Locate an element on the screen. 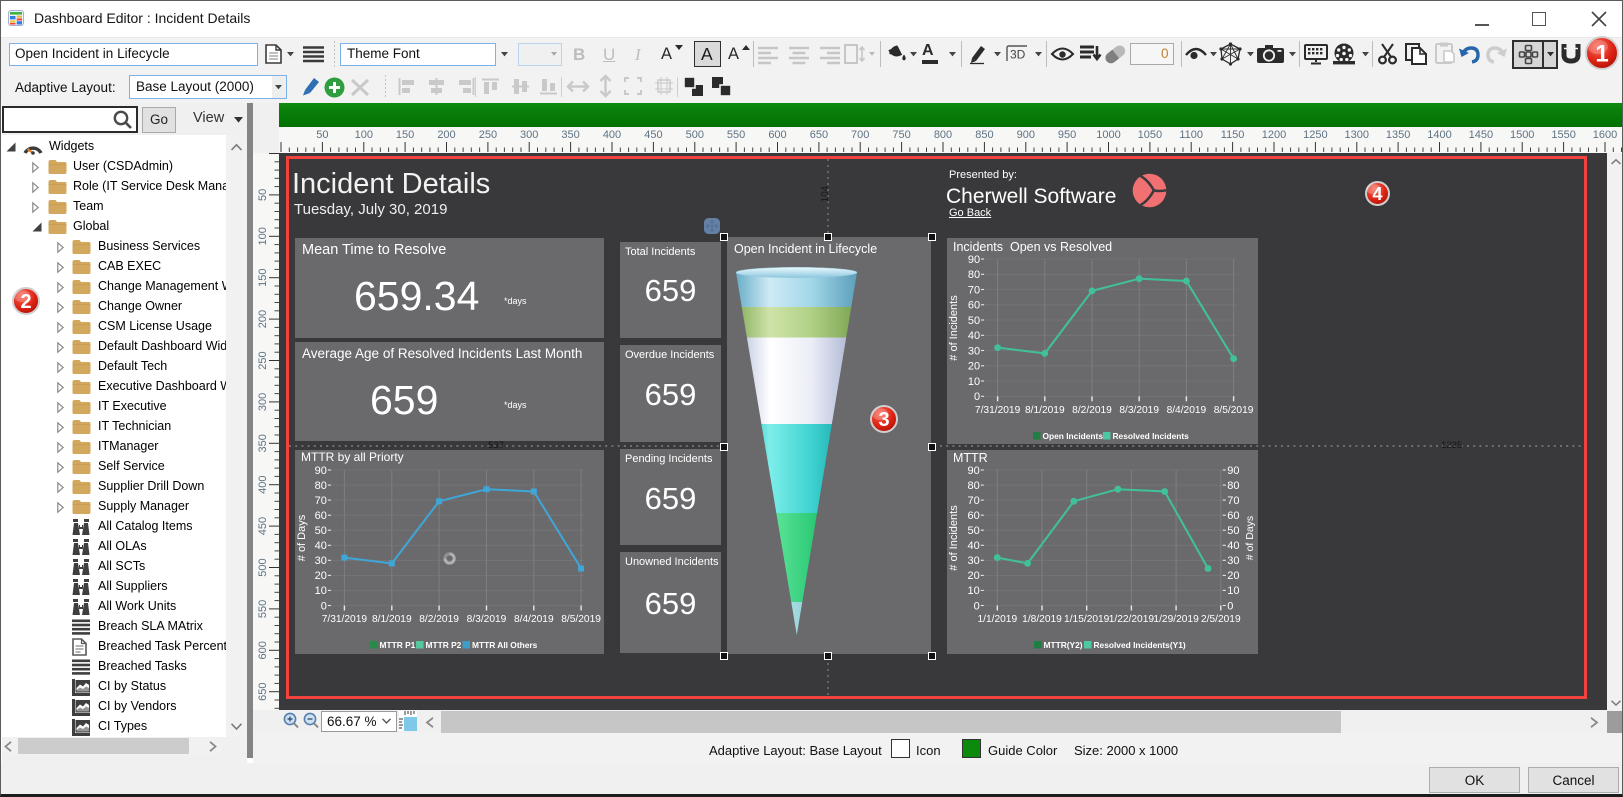 The width and height of the screenshot is (1623, 797). svg-text: 1600 is located at coordinates (1605, 135).